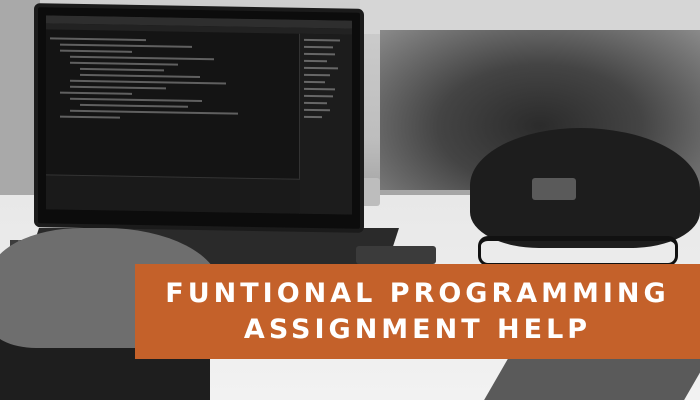  What do you see at coordinates (396, 255) in the screenshot?
I see `smartphone` at bounding box center [396, 255].